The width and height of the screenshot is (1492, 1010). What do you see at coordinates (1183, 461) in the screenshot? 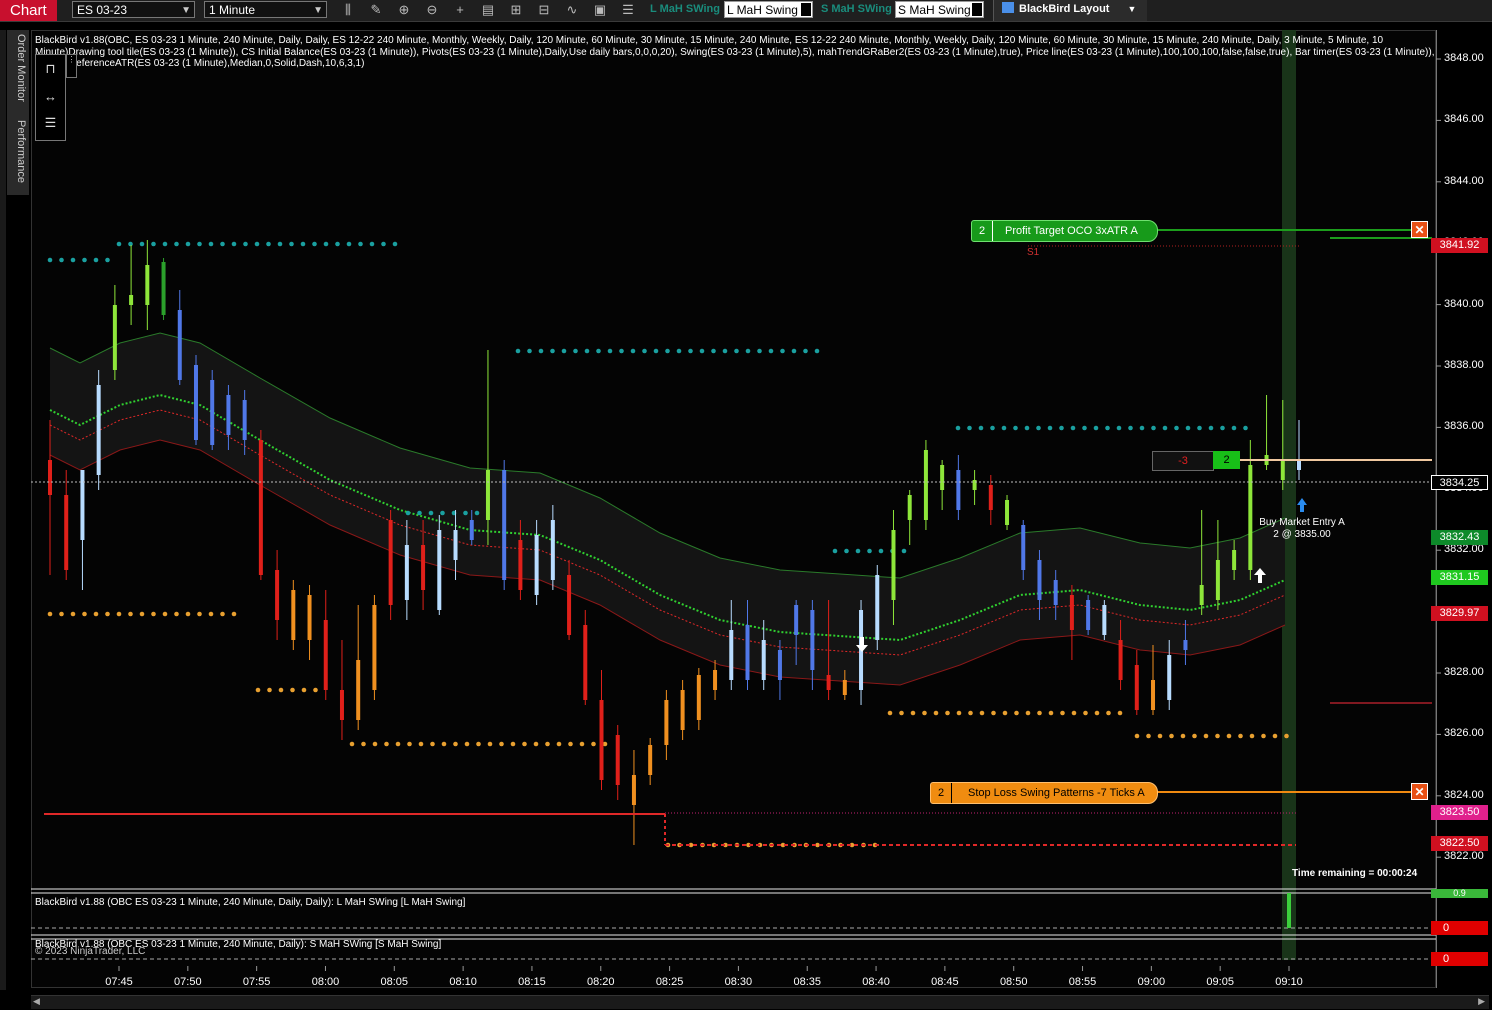
I see `position-pnl: -3` at bounding box center [1183, 461].